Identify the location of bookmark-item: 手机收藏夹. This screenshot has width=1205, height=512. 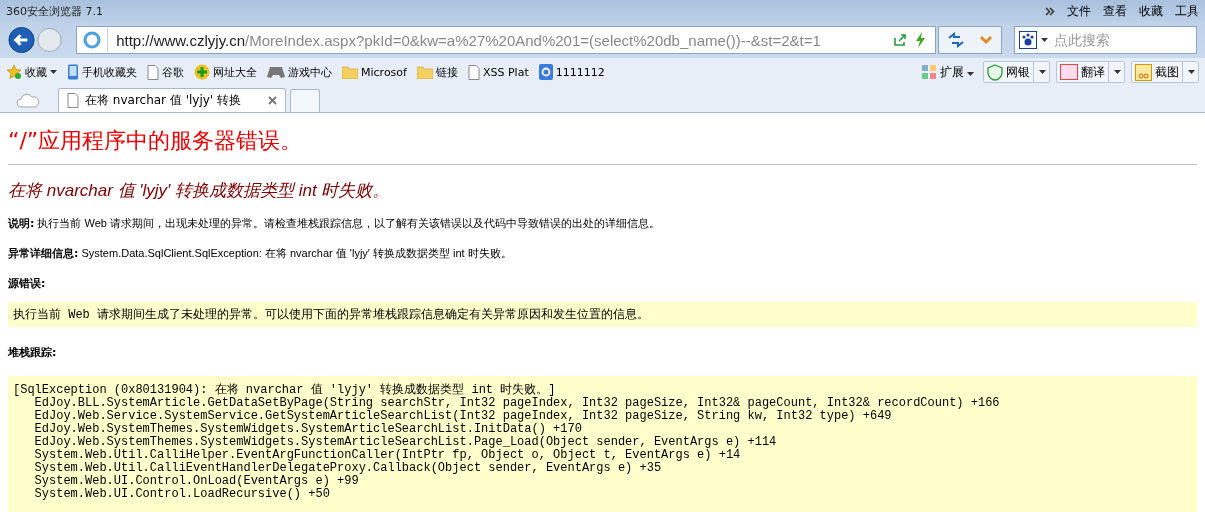
(102, 72).